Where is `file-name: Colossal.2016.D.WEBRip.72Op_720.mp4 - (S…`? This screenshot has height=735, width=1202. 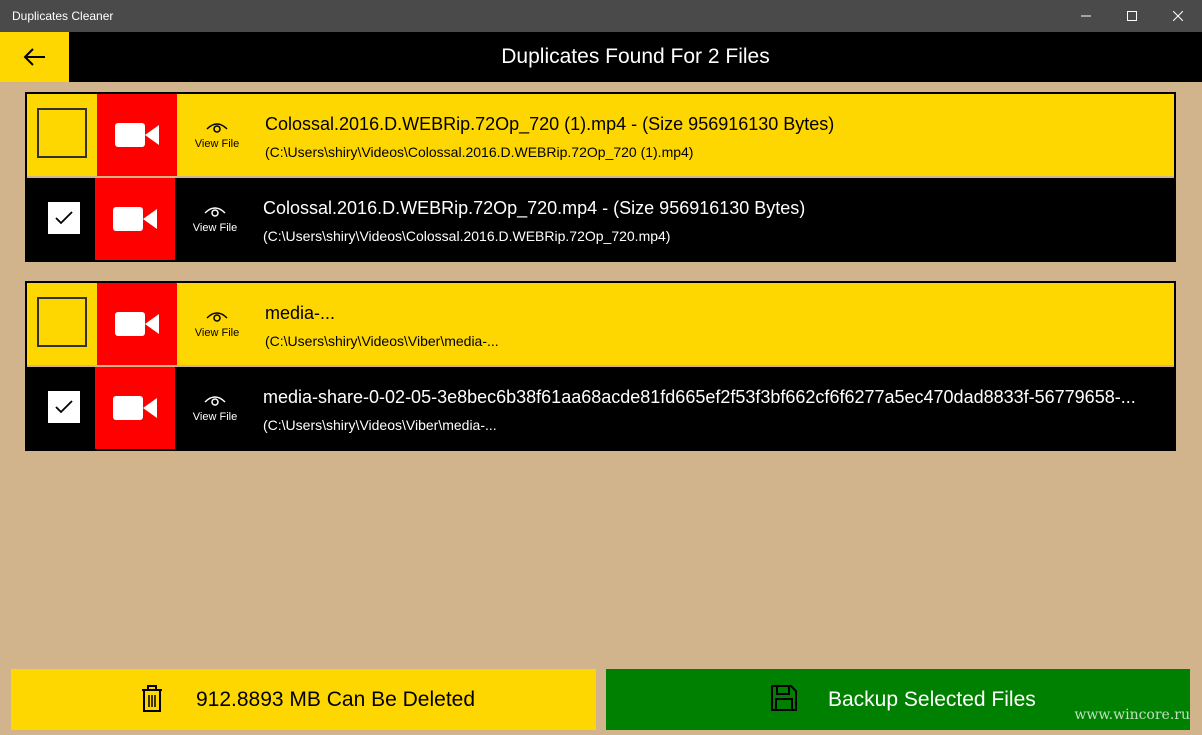
file-name: Colossal.2016.D.WEBRip.72Op_720.mp4 - (S… is located at coordinates (534, 208).